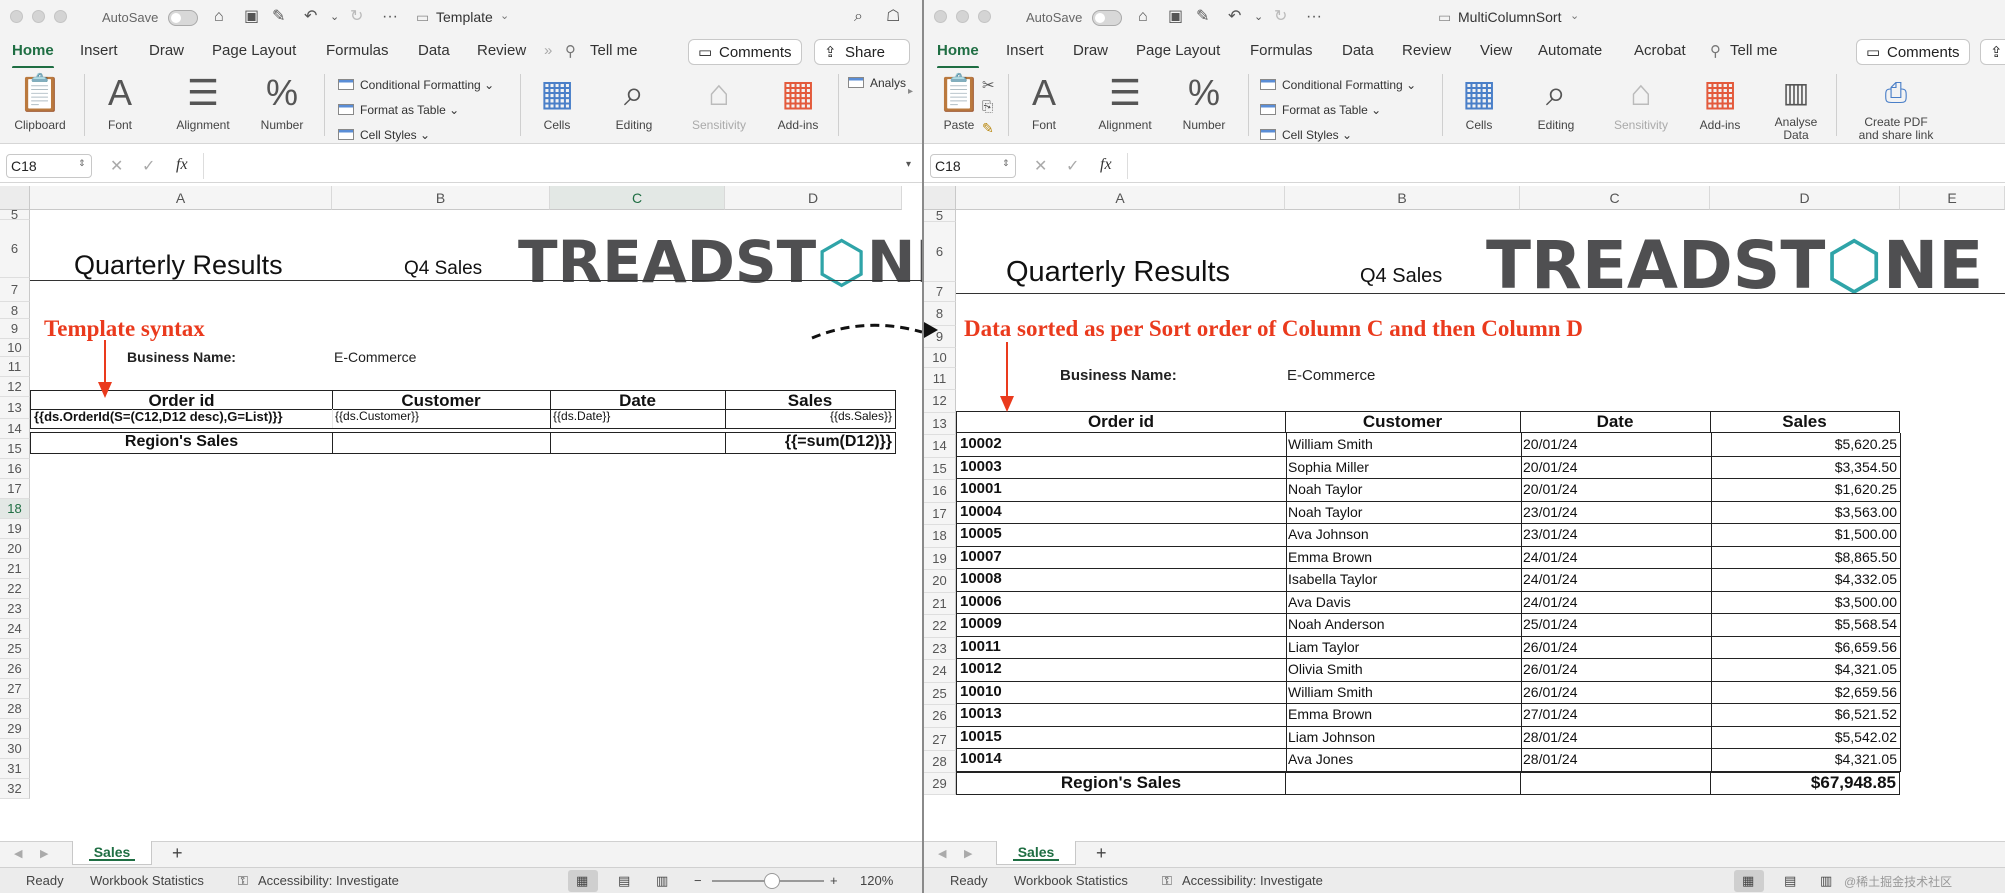  I want to click on collaborate-icon: ☖, so click(893, 17).